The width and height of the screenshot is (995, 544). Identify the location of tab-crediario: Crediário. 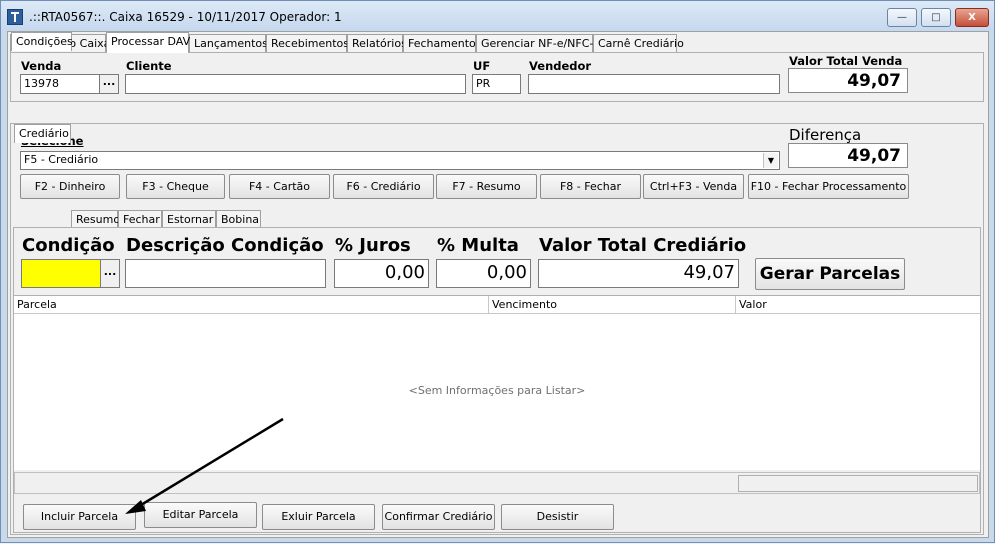
(42, 133).